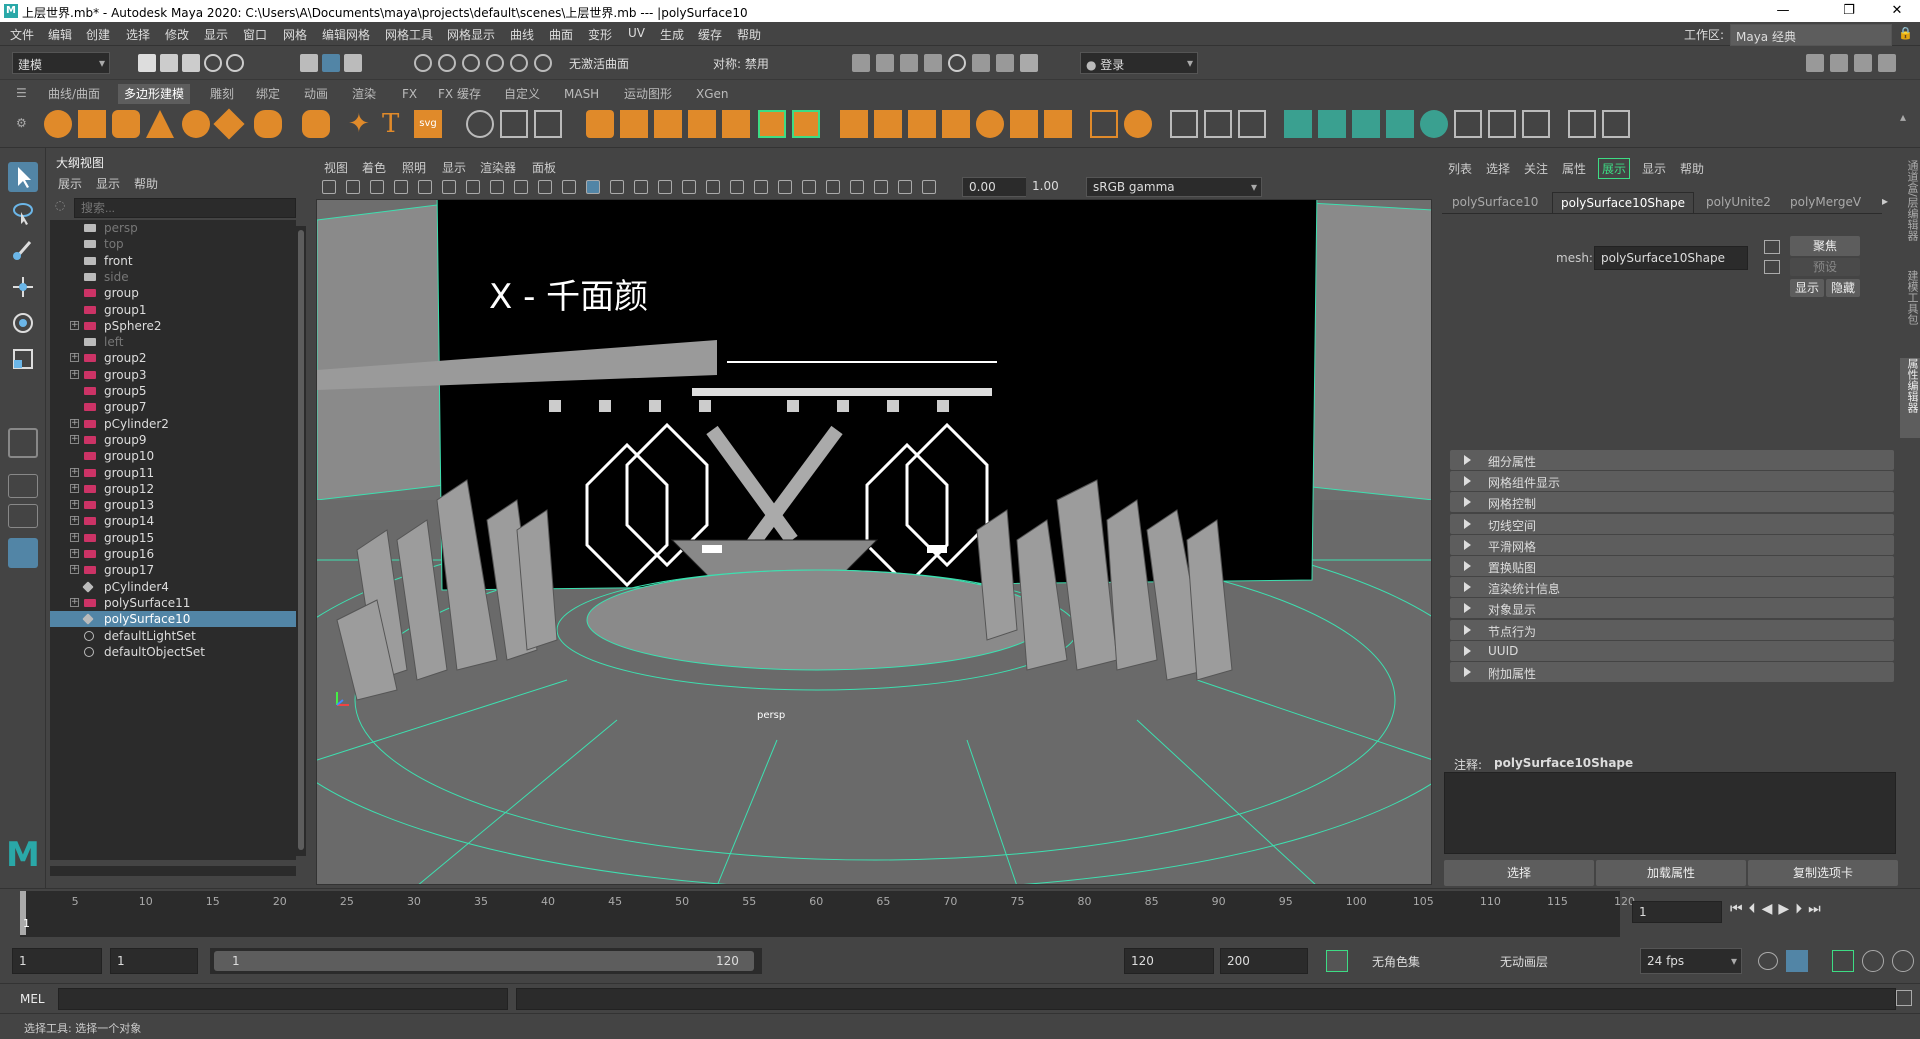 The image size is (1920, 1039). Describe the element at coordinates (600, 124) in the screenshot. I see `combine-icon` at that location.